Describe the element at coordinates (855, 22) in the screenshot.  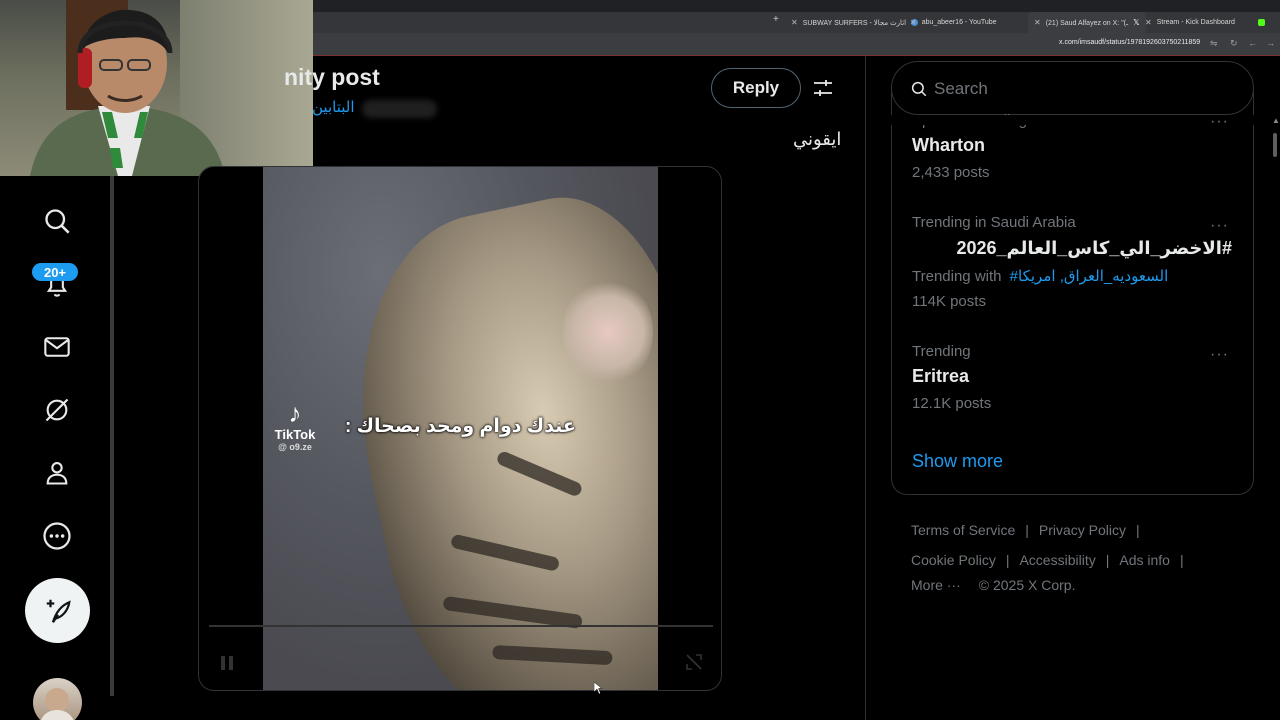
I see `tab-subway-surfers: ✕ SUBWAY SURFERS - اثارث مجالا` at that location.